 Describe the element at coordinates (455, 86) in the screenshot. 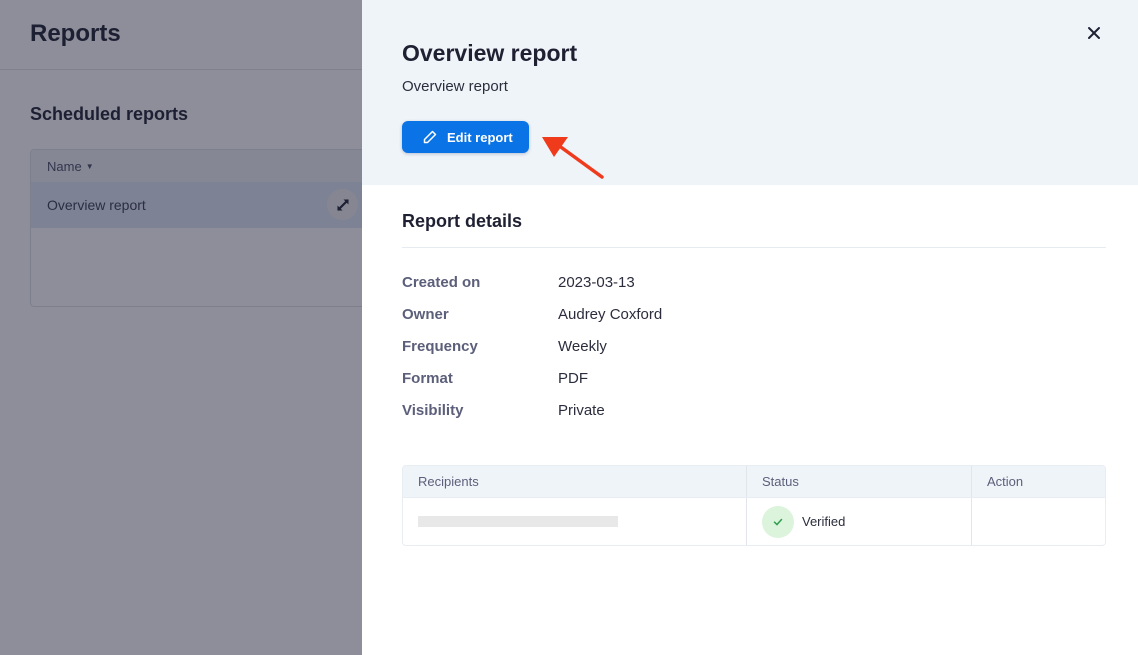

I see `drawer-subtitle: Overview report` at that location.